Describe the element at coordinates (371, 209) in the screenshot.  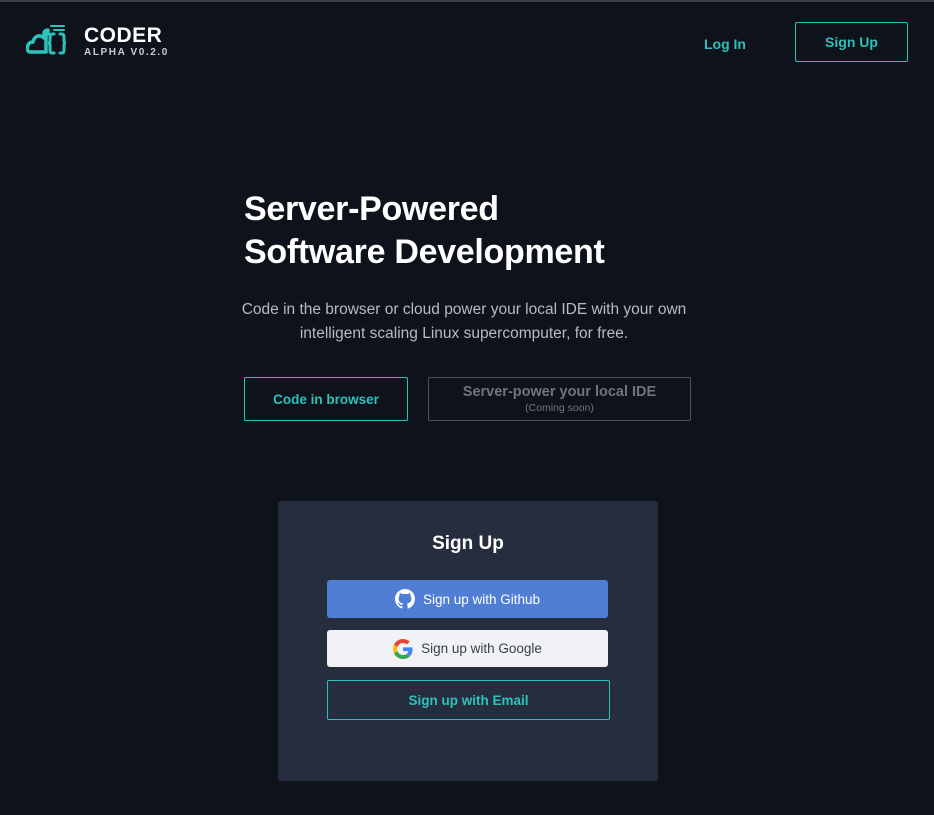
I see `hero-title-line-1: Server-Powered` at that location.